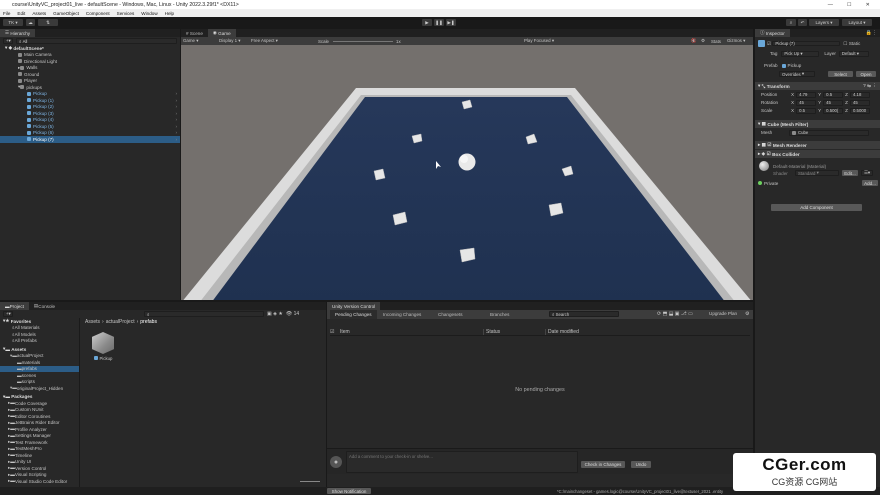  I want to click on mute-audio-icon: 🔇, so click(693, 41).